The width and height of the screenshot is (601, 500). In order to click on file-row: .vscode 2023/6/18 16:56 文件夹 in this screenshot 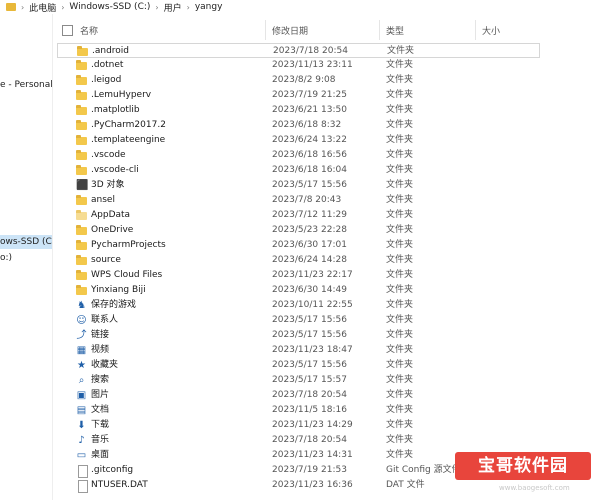, I will do `click(298, 155)`.